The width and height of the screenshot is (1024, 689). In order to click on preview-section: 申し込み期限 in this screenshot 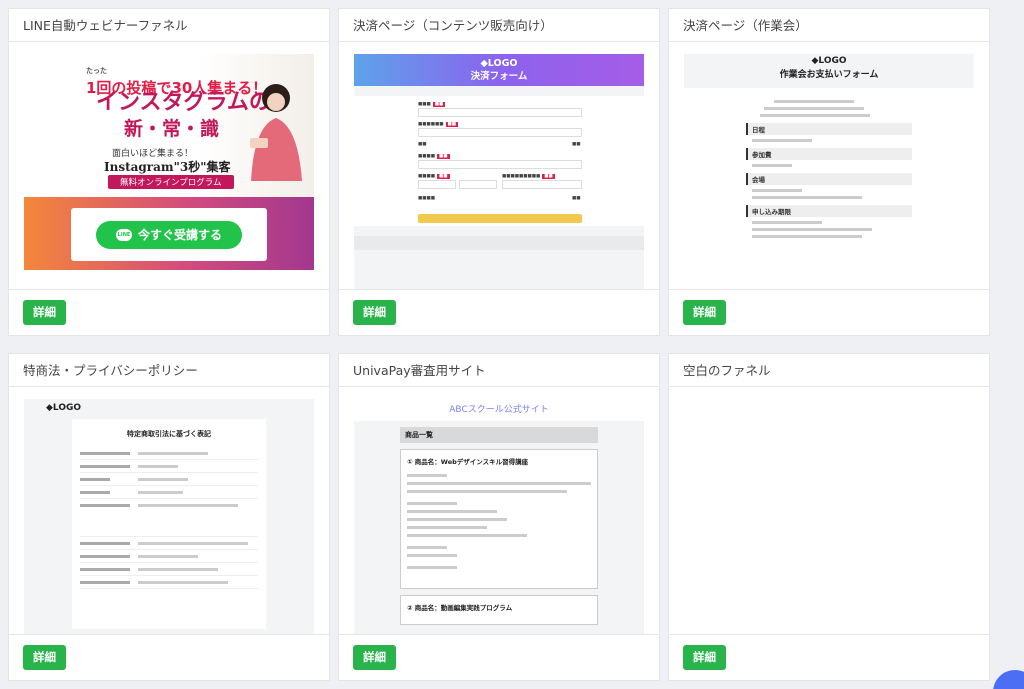, I will do `click(829, 210)`.